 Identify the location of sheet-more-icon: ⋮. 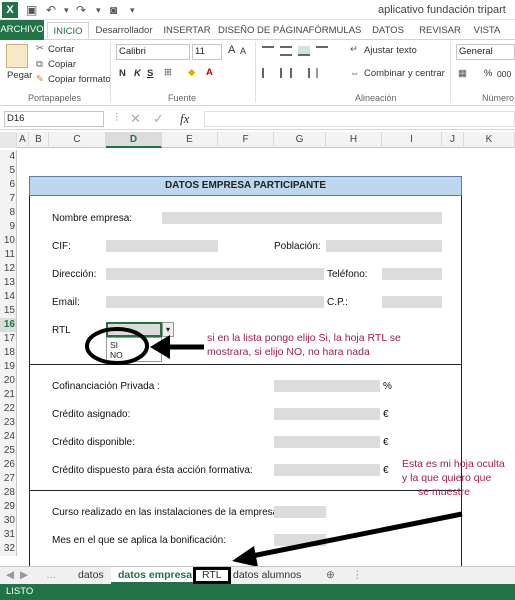
(357, 575).